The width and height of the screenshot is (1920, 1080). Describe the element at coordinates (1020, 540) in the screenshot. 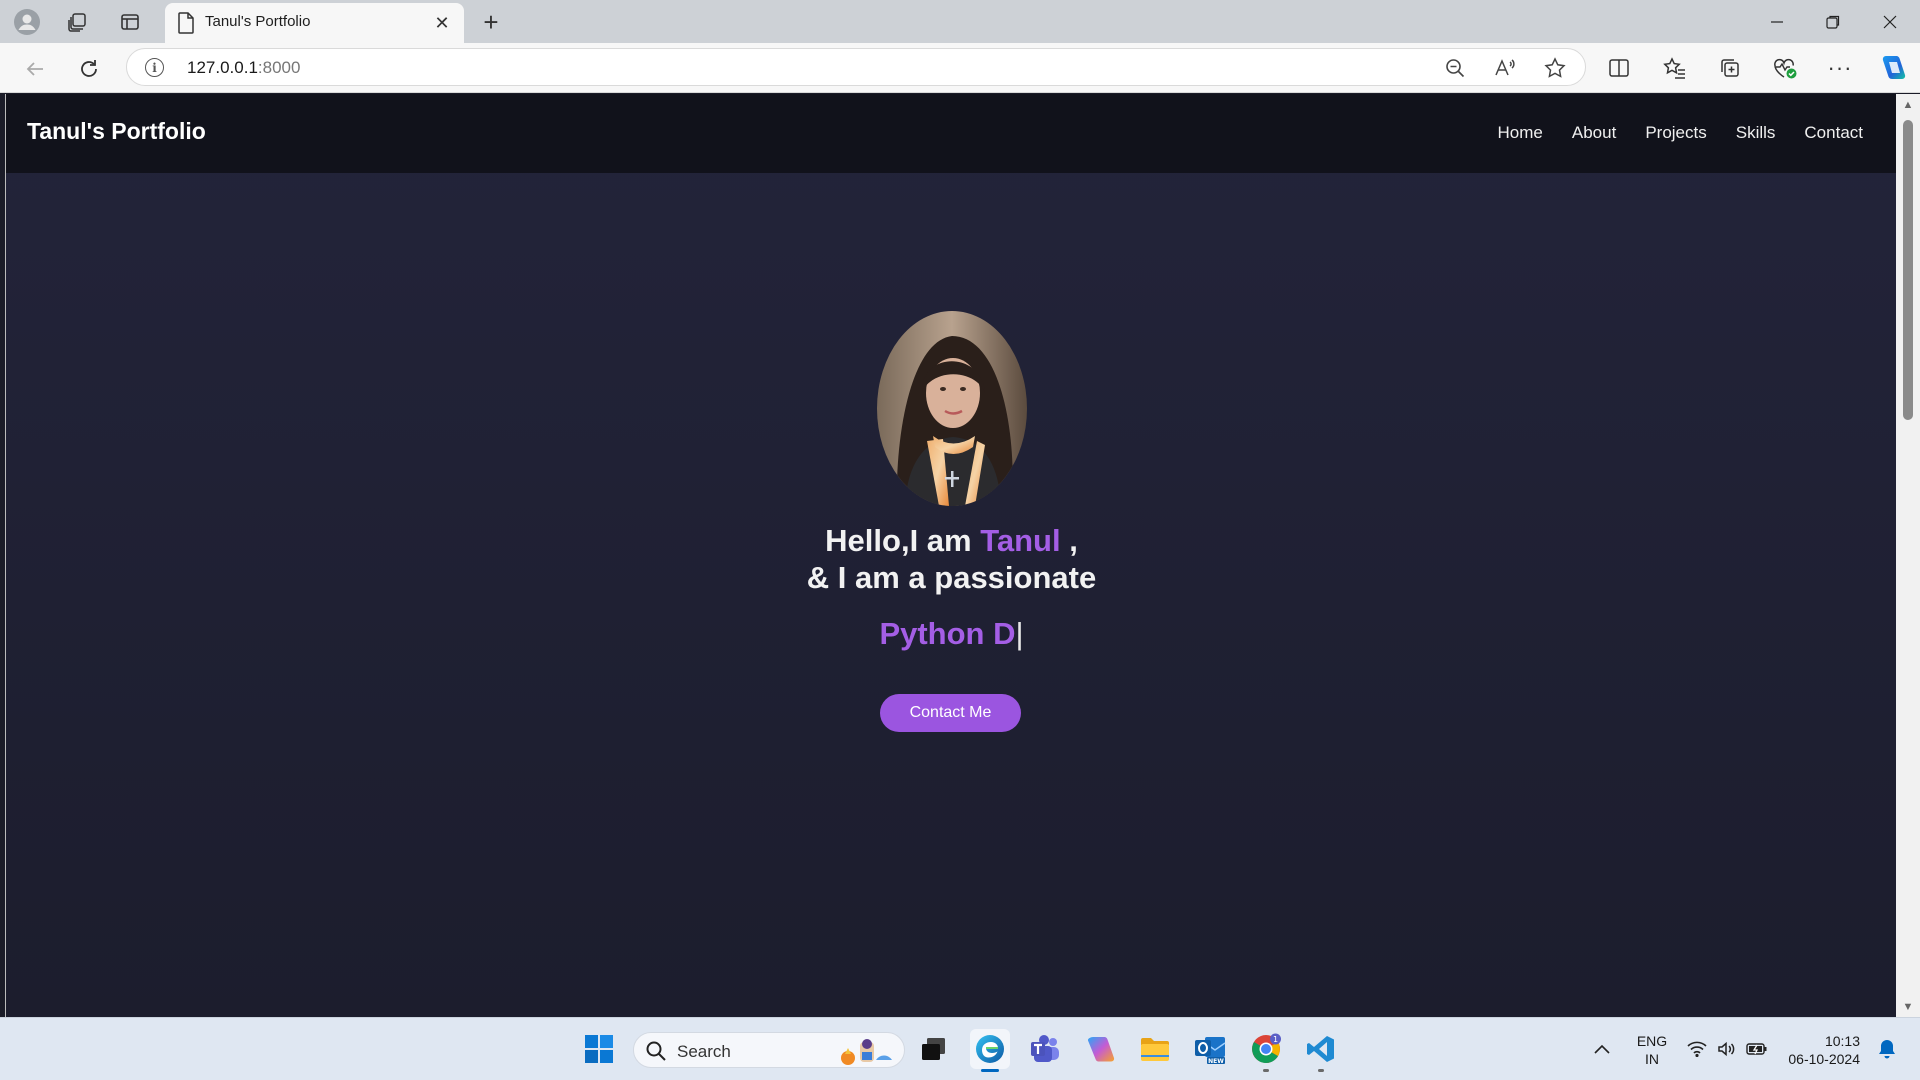

I see `hero-name: Tanul` at that location.